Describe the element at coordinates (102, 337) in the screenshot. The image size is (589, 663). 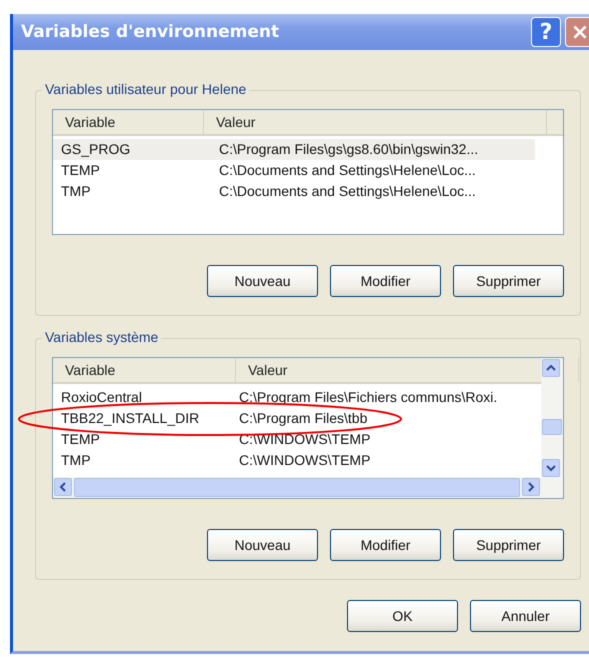
I see `group-title: Variables système` at that location.